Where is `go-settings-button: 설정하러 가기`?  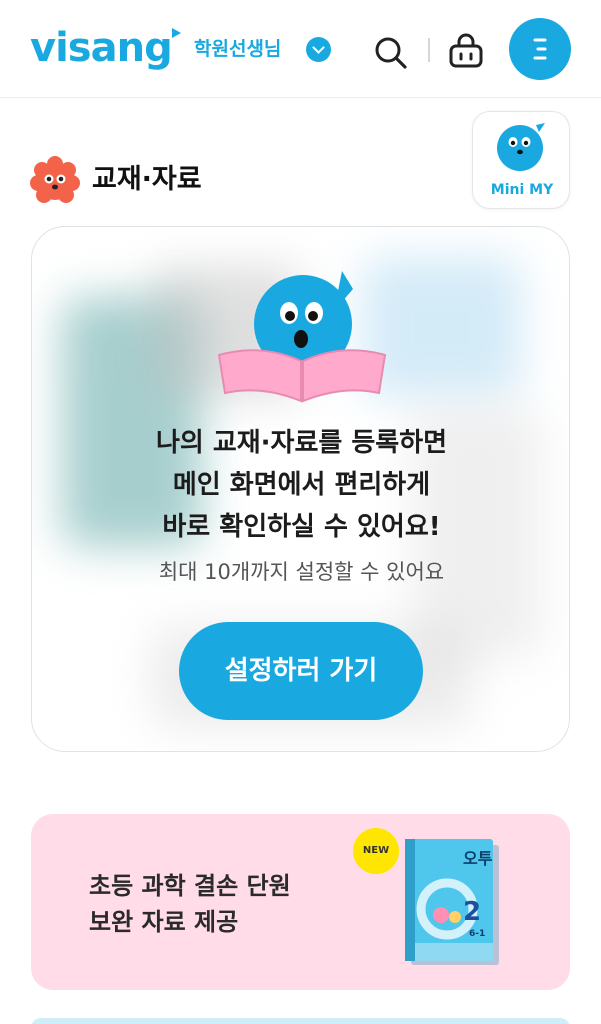
go-settings-button: 설정하러 가기 is located at coordinates (301, 671).